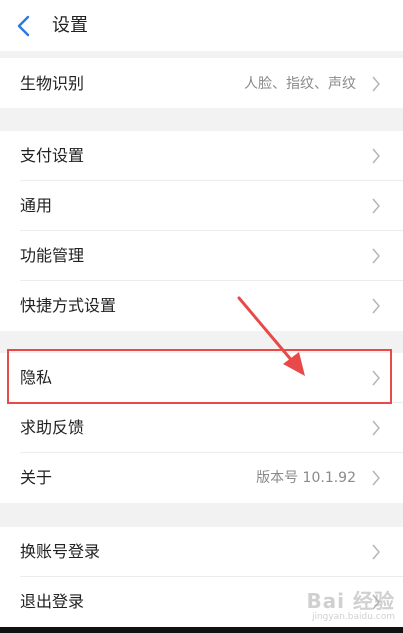 Image resolution: width=403 pixels, height=633 pixels. Describe the element at coordinates (52, 155) in the screenshot. I see `row-label: 支付设置` at that location.